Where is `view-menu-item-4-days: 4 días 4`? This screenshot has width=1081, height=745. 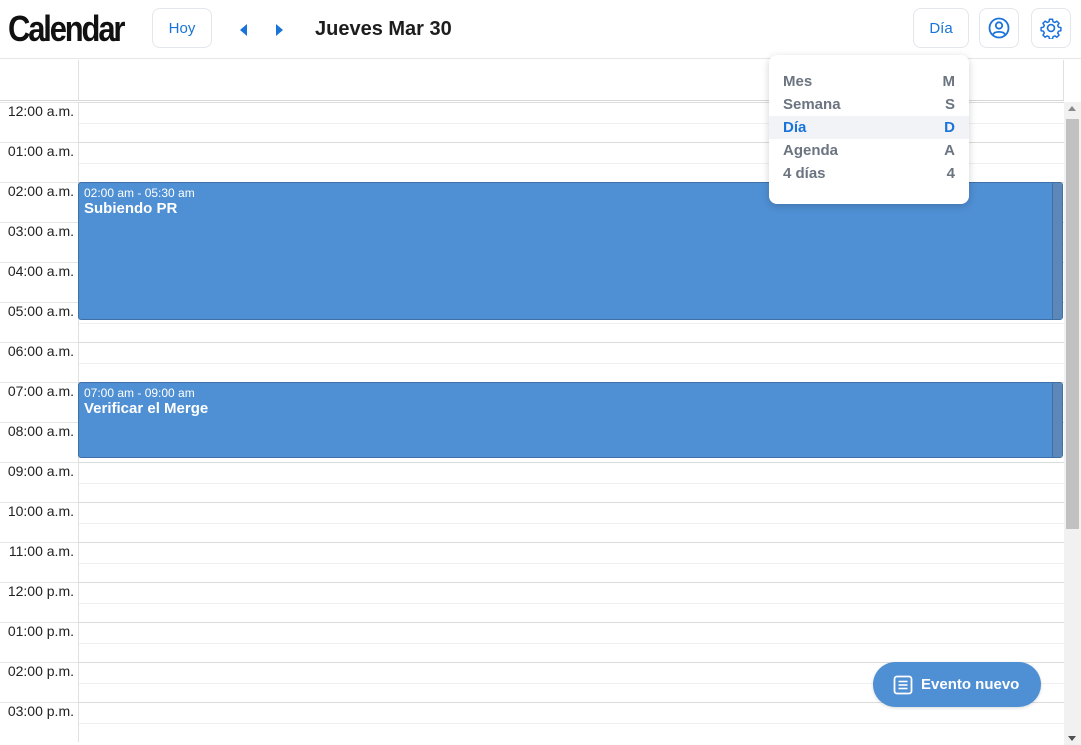
view-menu-item-4-days: 4 días 4 is located at coordinates (869, 173).